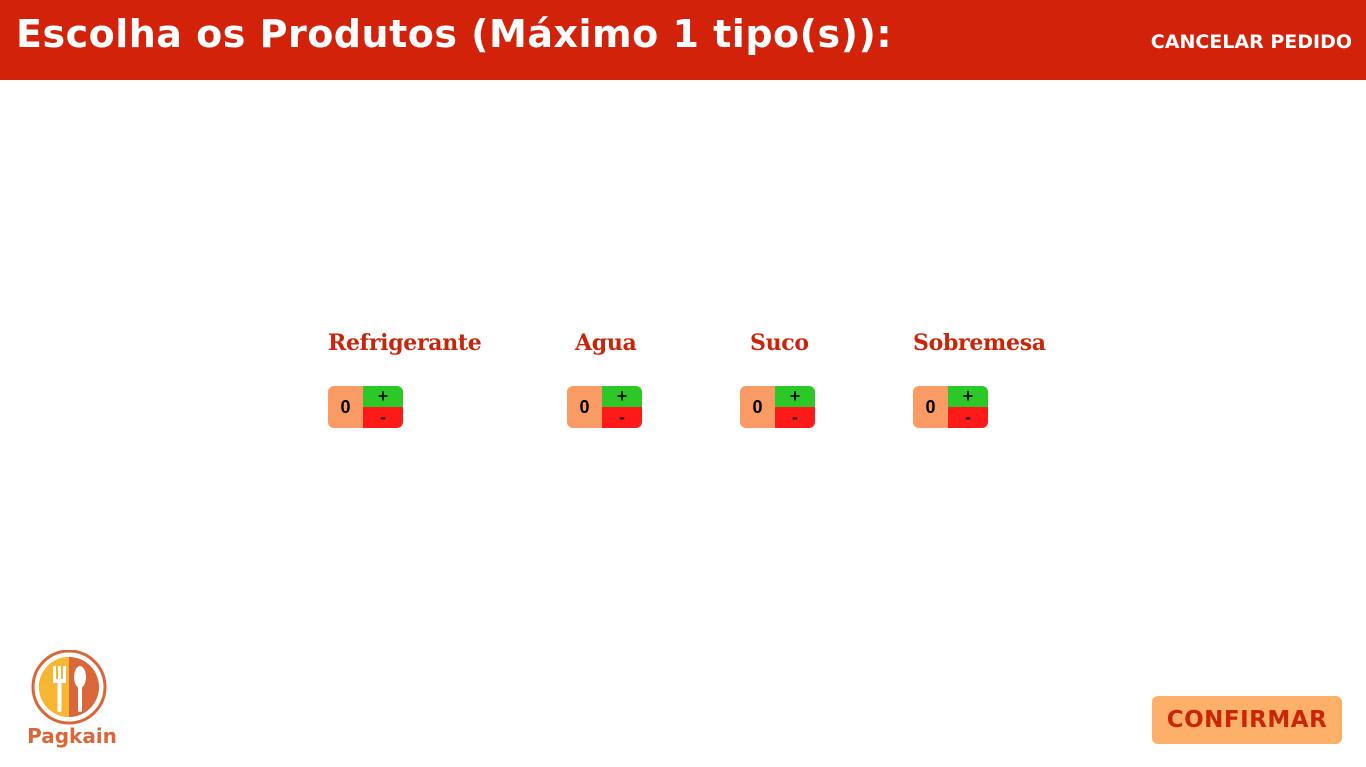  I want to click on product-name: Sobremesa, so click(979, 343).